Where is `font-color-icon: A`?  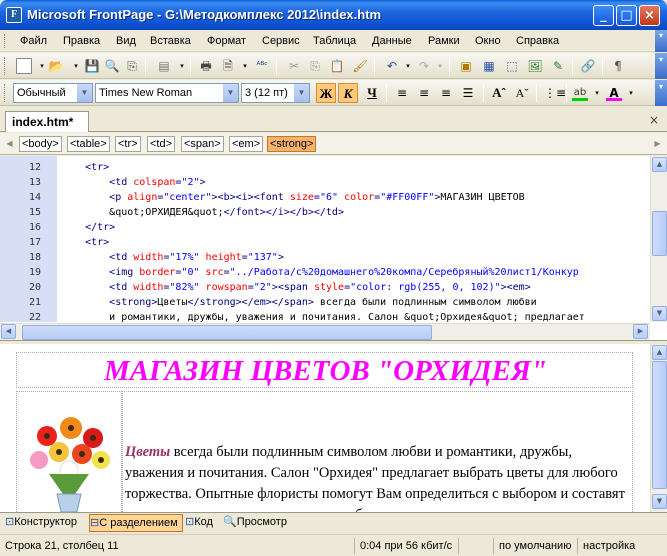
font-color-icon: A is located at coordinates (614, 93).